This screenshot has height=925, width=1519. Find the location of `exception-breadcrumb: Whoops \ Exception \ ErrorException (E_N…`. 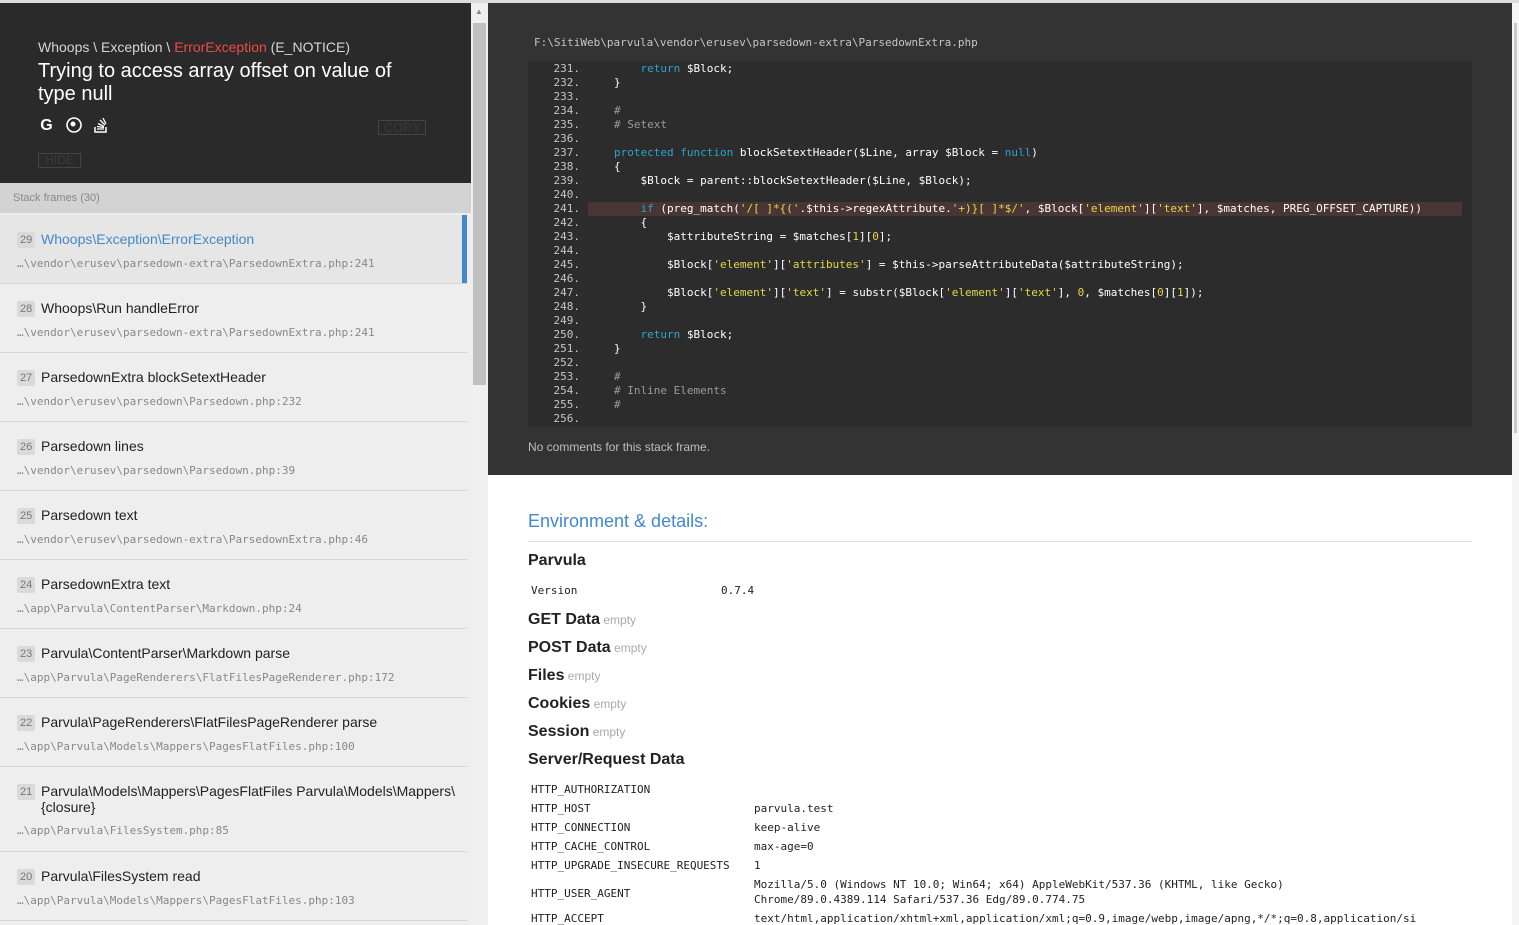

exception-breadcrumb: Whoops \ Exception \ ErrorException (E_N… is located at coordinates (194, 47).